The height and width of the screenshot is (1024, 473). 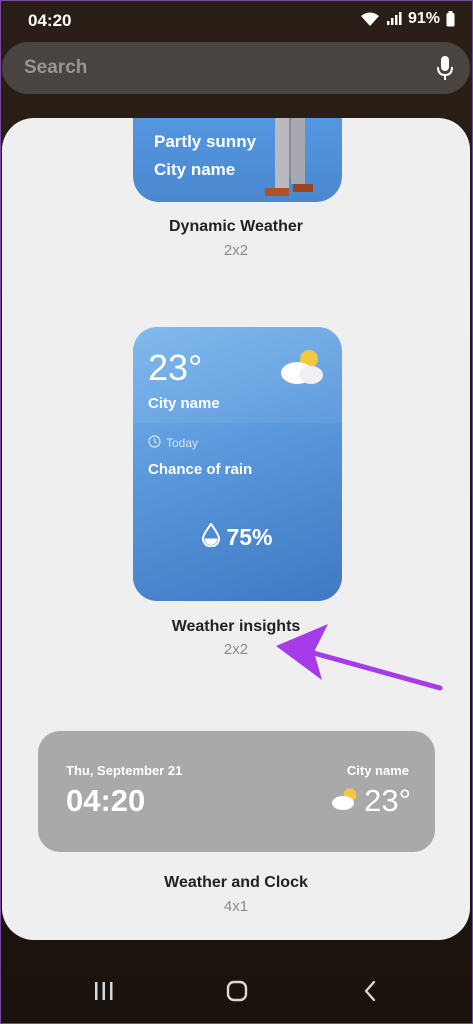 What do you see at coordinates (394, 19) in the screenshot?
I see `signal-icon` at bounding box center [394, 19].